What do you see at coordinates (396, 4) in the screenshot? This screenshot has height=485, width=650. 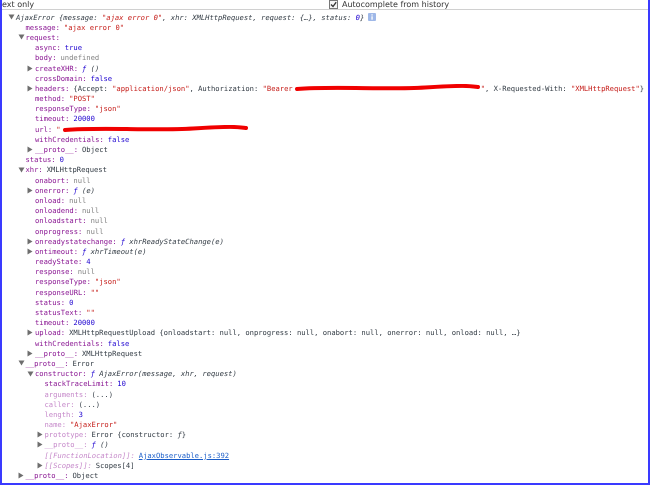 I see `checkbox-label: Autocomplete from history` at bounding box center [396, 4].